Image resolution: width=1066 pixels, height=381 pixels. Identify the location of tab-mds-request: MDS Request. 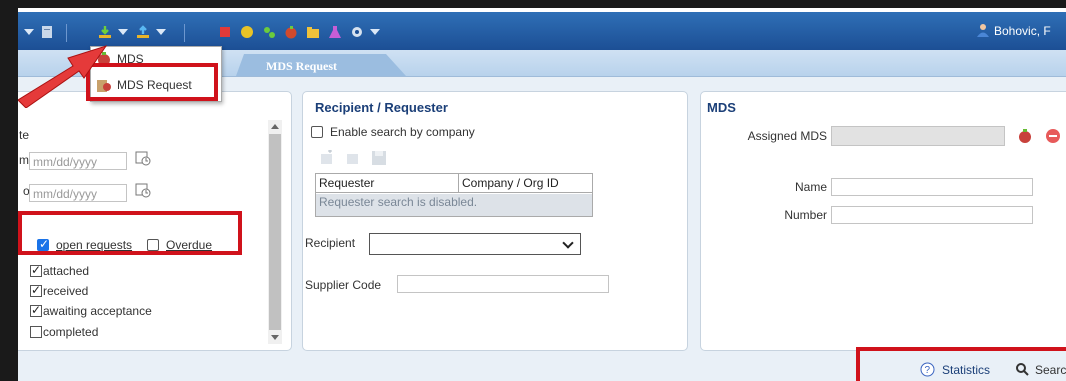
(301, 66).